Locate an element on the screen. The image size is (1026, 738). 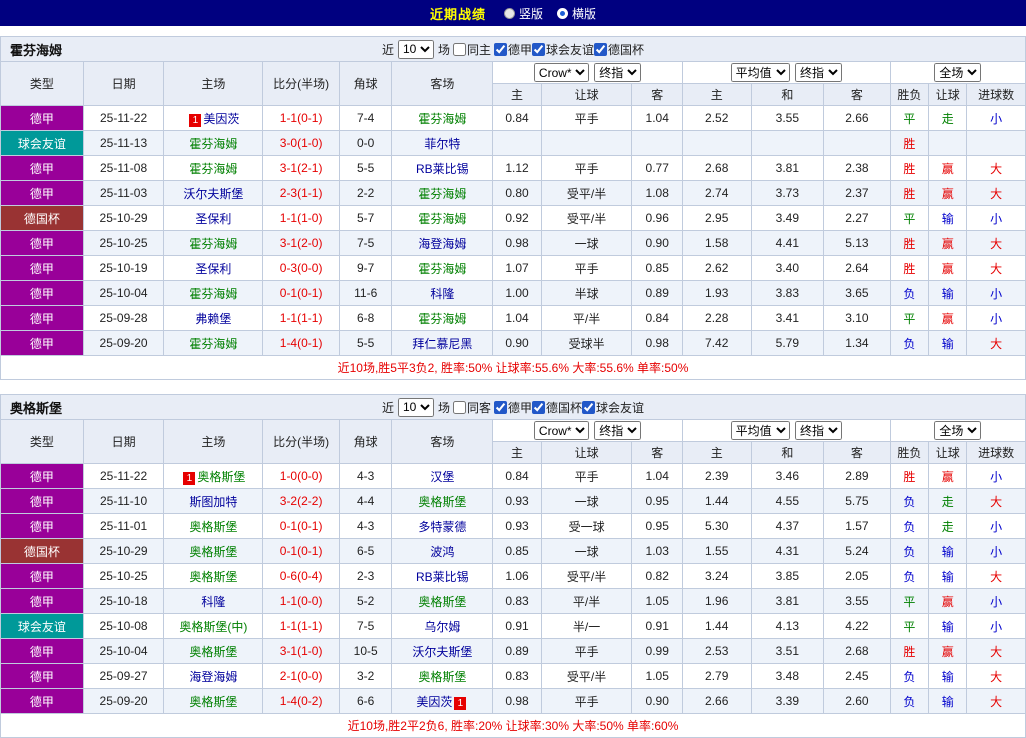
layout-vertical-option: 竖版 is located at coordinates (523, 13).